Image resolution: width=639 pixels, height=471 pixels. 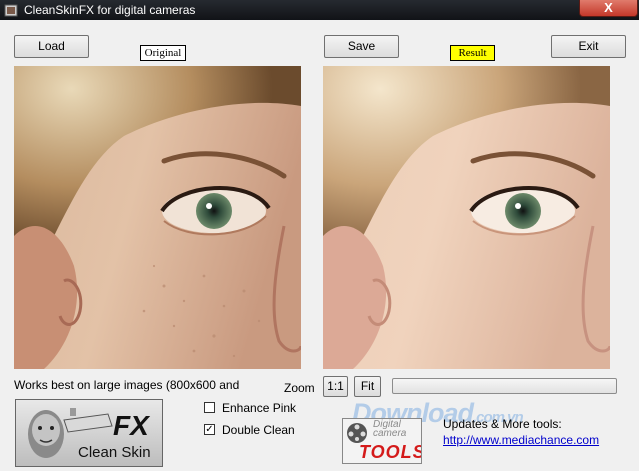 What do you see at coordinates (390, 452) in the screenshot?
I see `dct-tools-text: TOOLS` at bounding box center [390, 452].